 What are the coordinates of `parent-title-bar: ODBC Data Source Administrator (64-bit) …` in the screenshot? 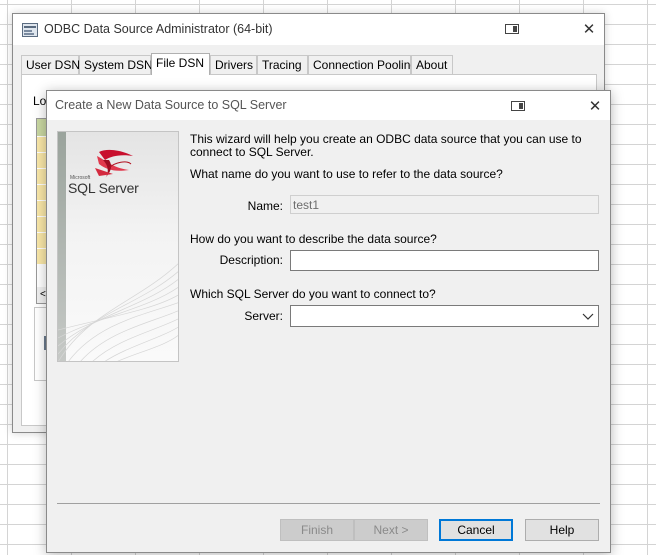 It's located at (308, 29).